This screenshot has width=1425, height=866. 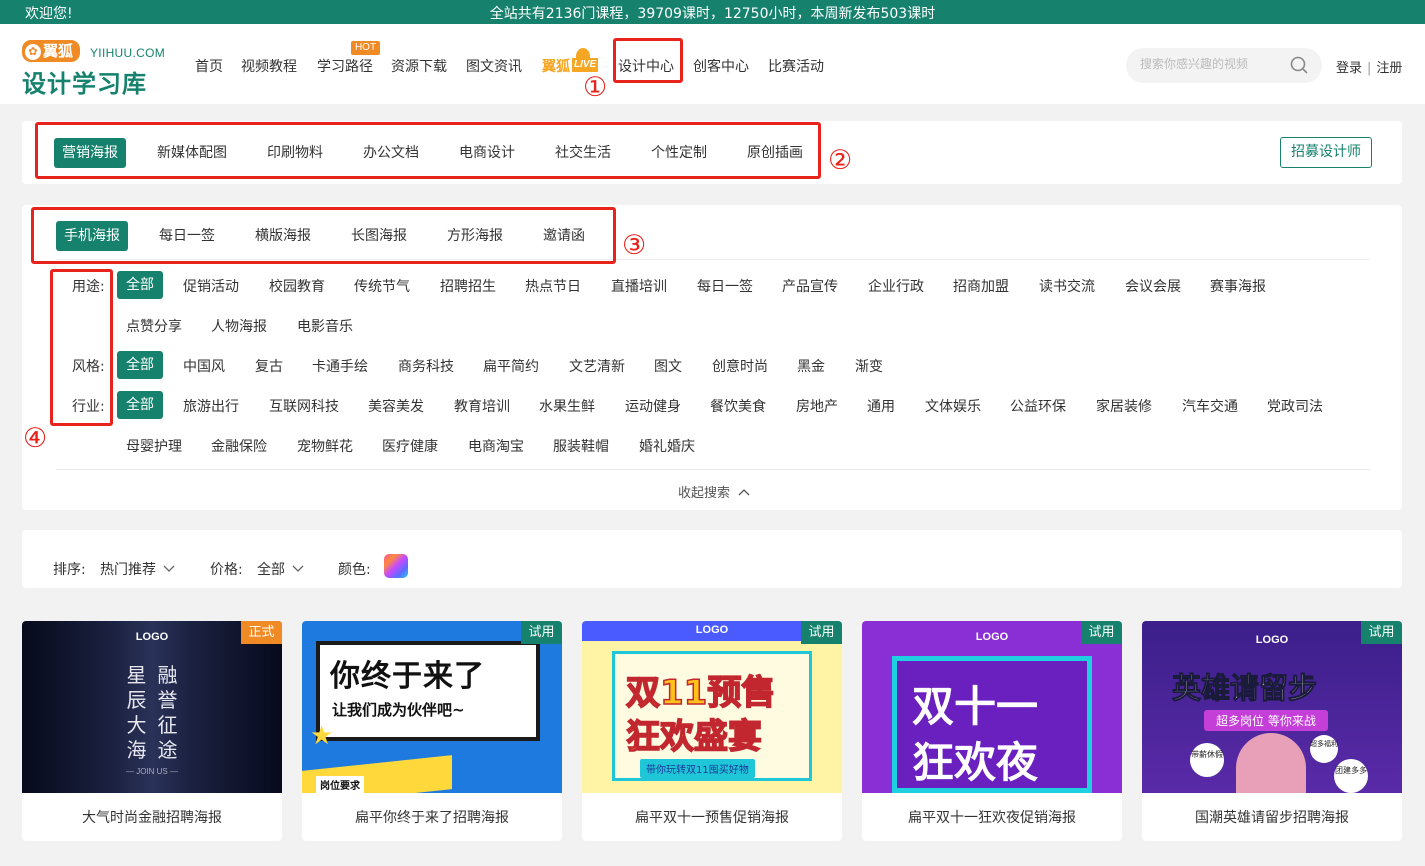 What do you see at coordinates (712, 817) in the screenshot?
I see `template-title: 扁平双十一预售促销海报` at bounding box center [712, 817].